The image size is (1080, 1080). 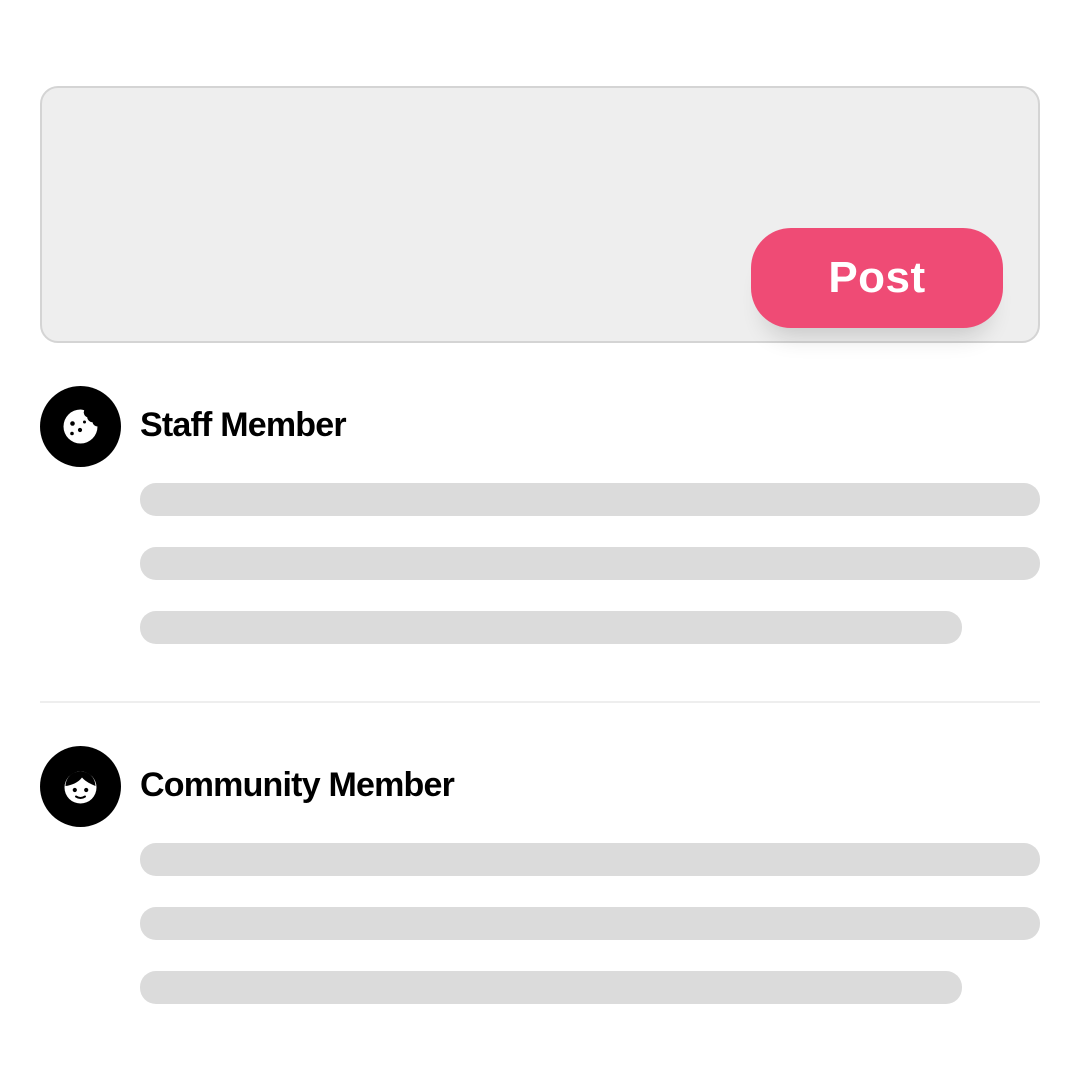 I want to click on face-icon, so click(x=80, y=787).